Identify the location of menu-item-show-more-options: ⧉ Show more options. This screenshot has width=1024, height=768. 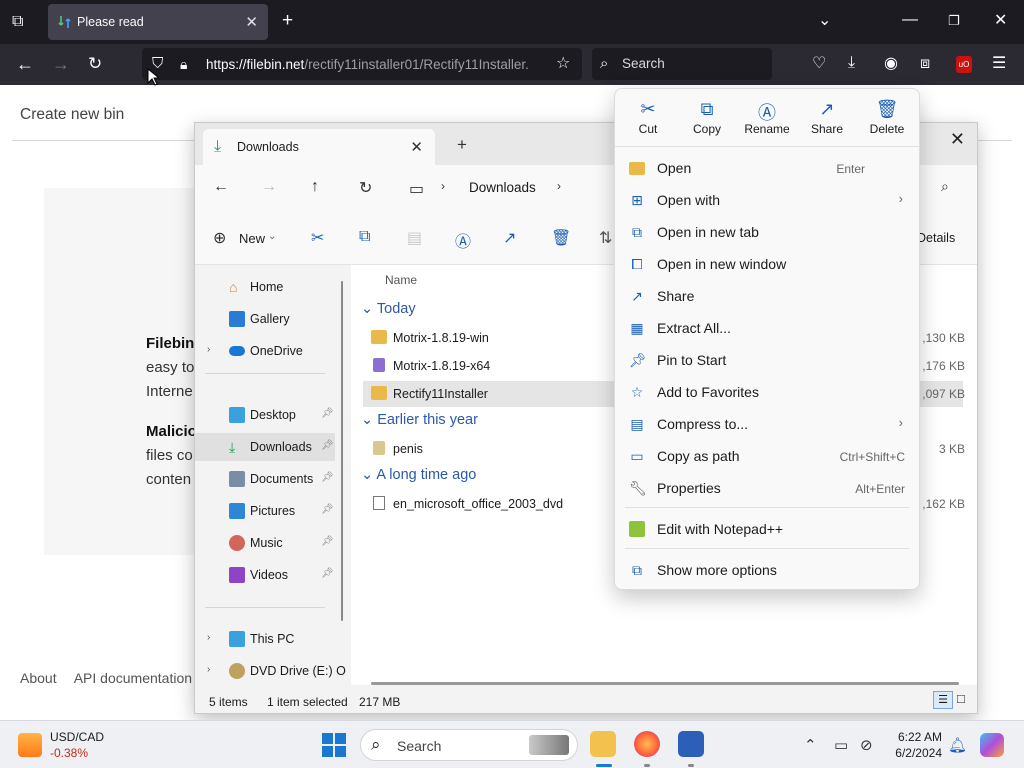
(767, 570).